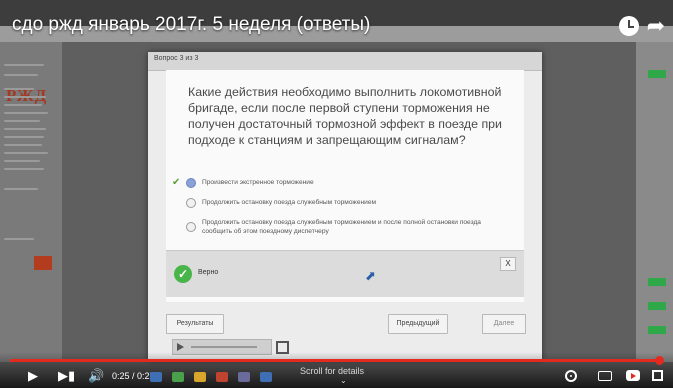  What do you see at coordinates (133, 376) in the screenshot?
I see `time-display: 0:25 / 0:25` at bounding box center [133, 376].